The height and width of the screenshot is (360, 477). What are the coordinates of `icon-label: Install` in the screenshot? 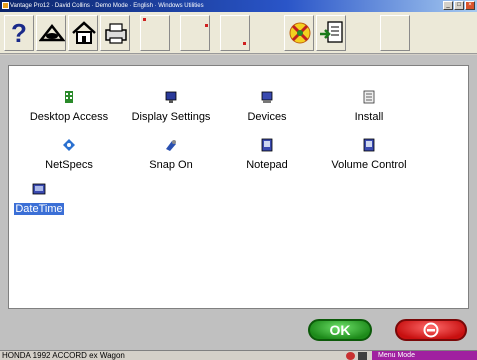 It's located at (369, 117).